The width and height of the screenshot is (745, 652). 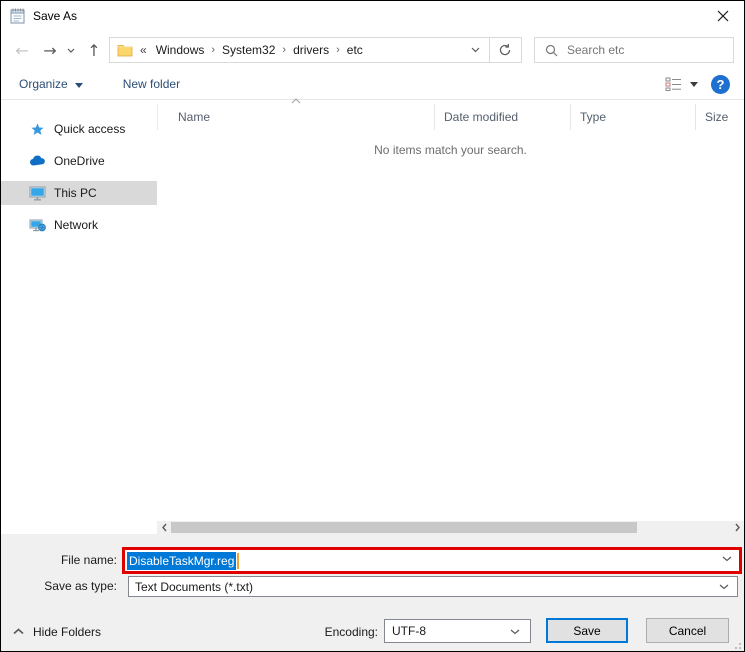 I want to click on forward-button: →, so click(x=50, y=50).